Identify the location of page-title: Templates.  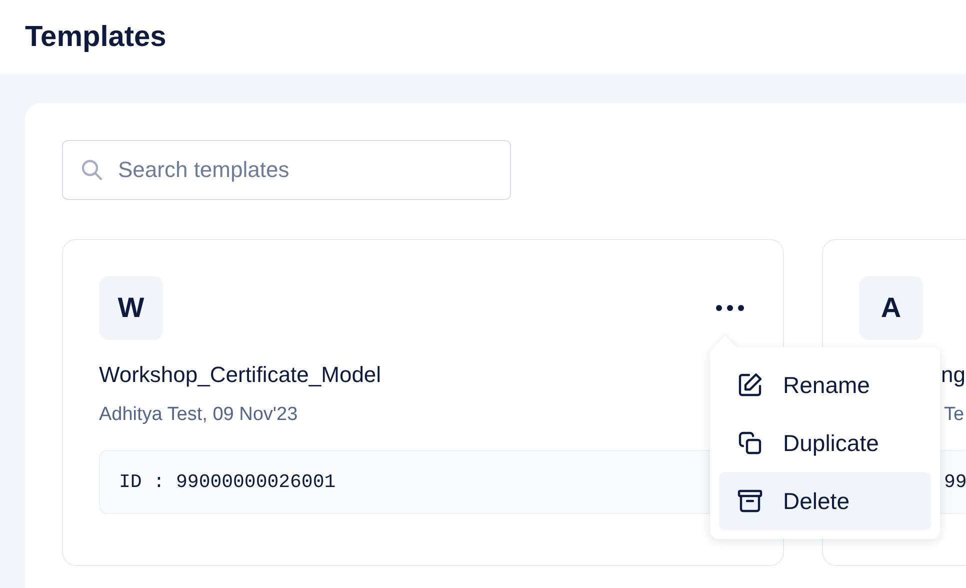
(95, 37).